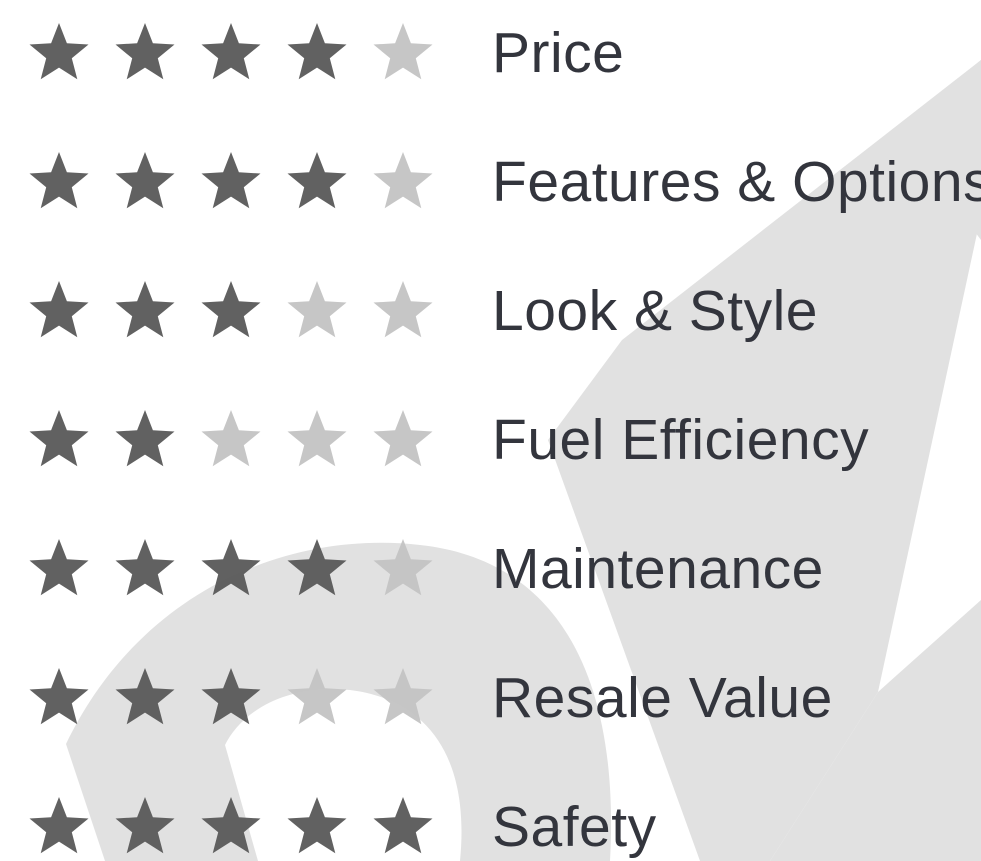  Describe the element at coordinates (662, 698) in the screenshot. I see `rating-label: Resale Value` at that location.